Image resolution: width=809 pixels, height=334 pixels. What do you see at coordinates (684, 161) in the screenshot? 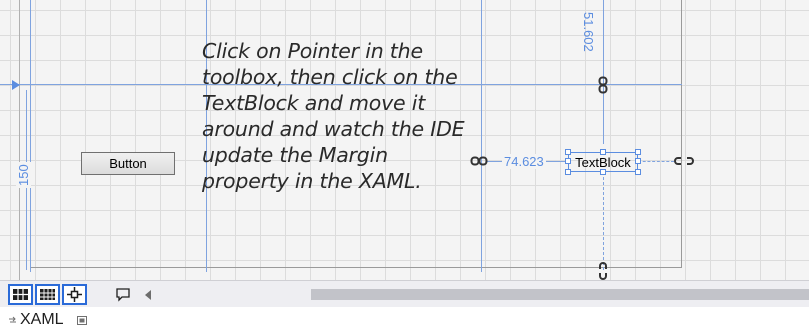
I see `anchor-right-broken-chain-icon` at bounding box center [684, 161].